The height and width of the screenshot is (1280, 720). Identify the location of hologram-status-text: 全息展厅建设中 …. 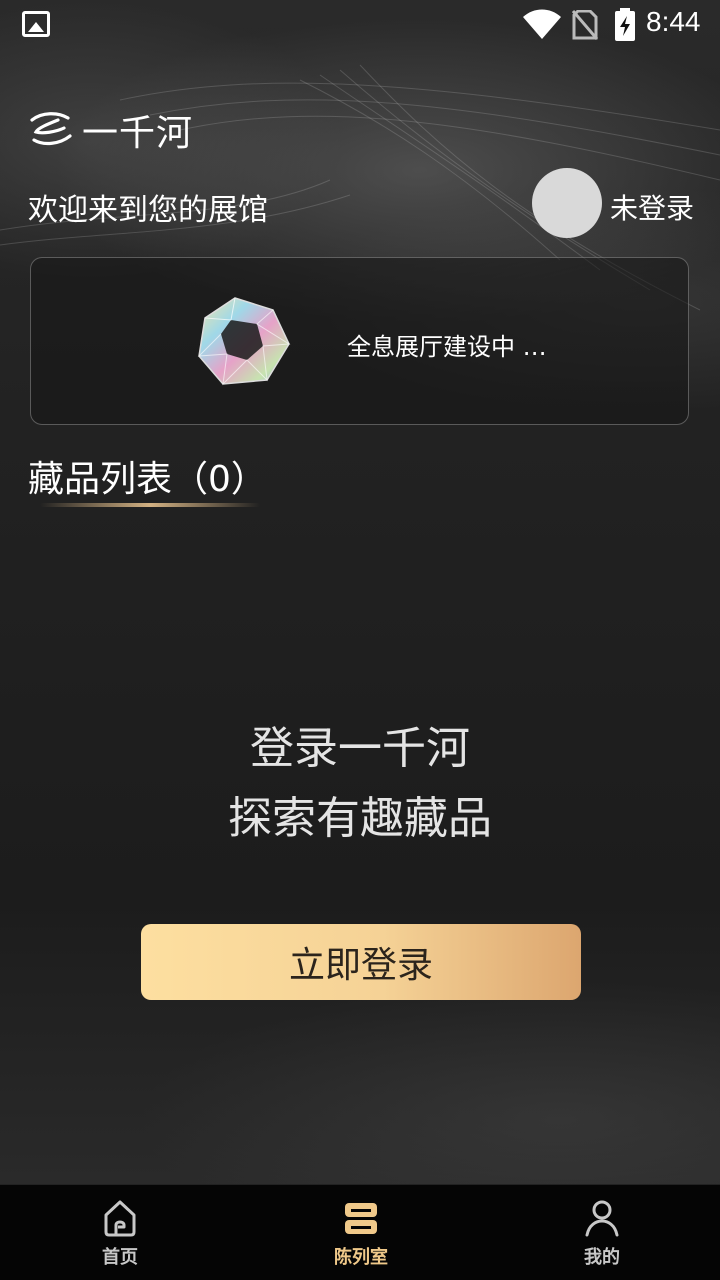
(447, 347).